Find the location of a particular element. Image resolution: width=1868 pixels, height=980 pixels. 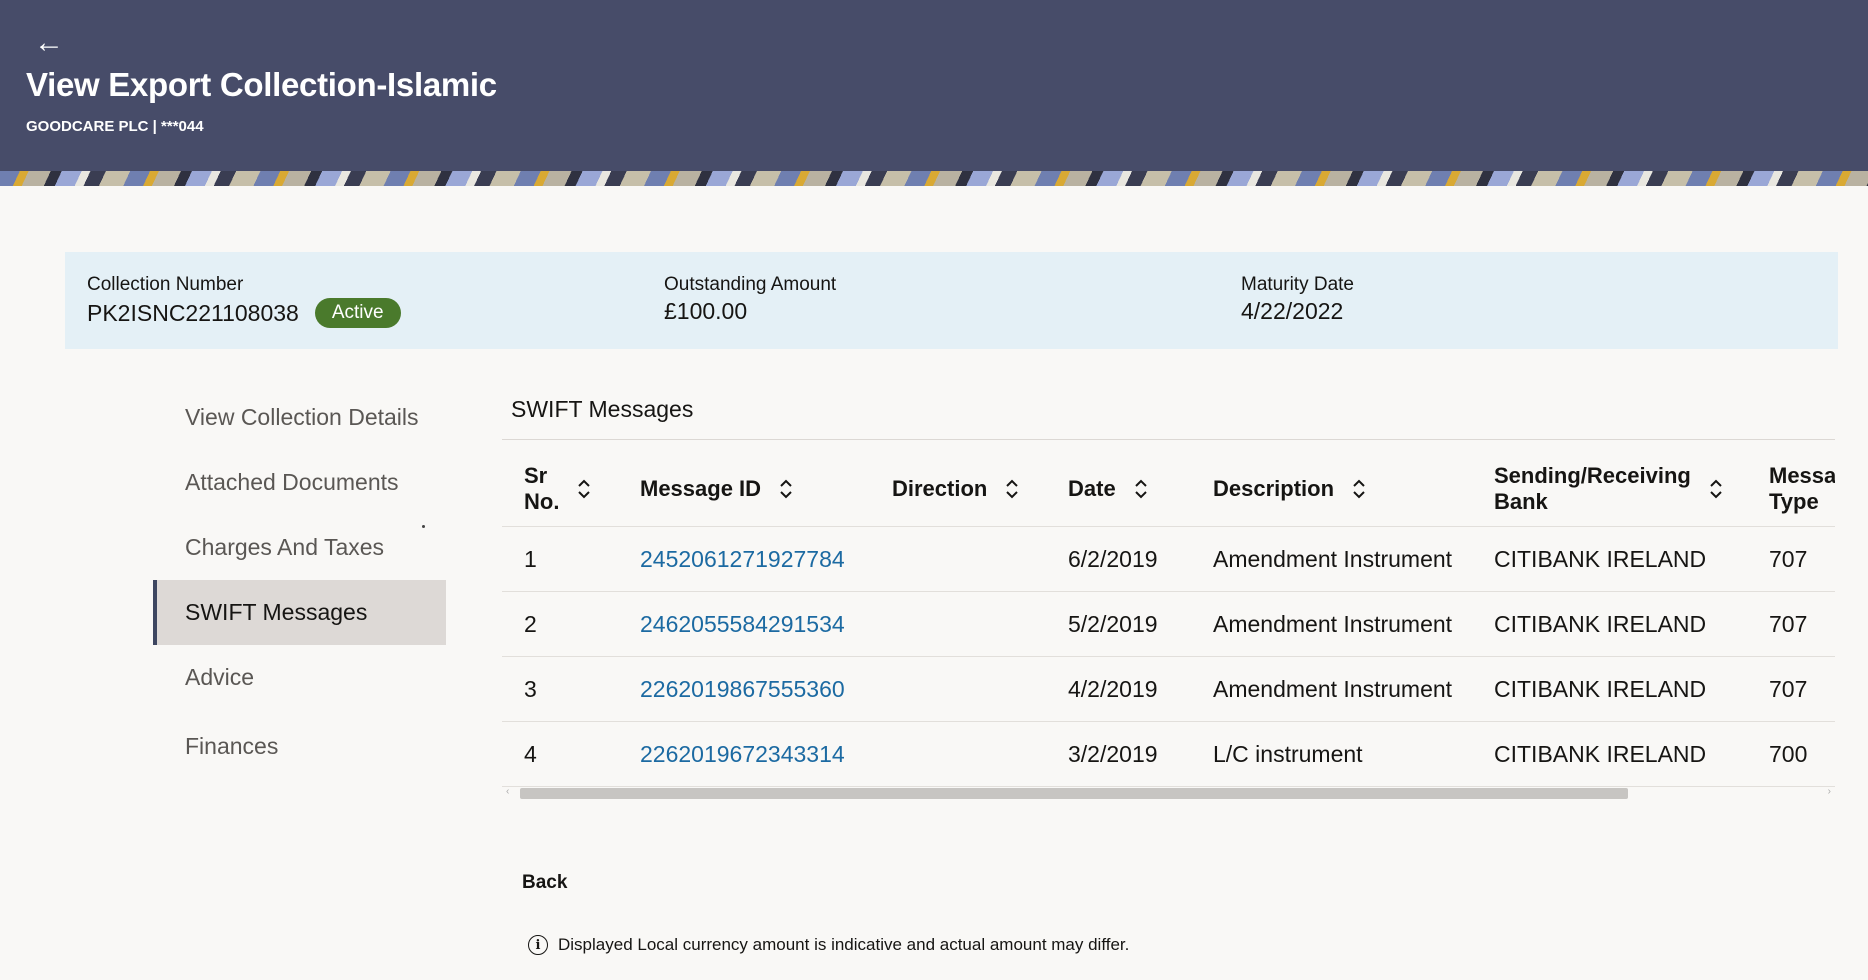

sr-no-cell: 1 is located at coordinates (530, 558).